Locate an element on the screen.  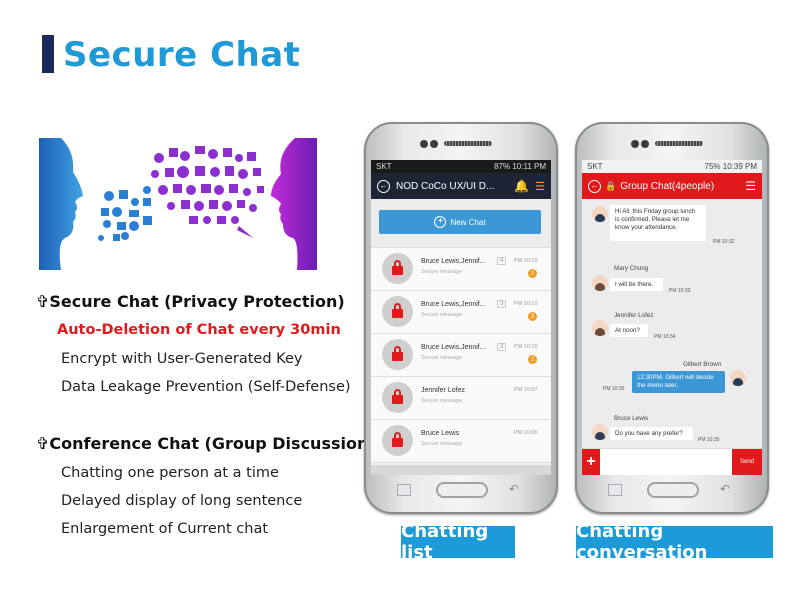
sender-name: Gilbert Brown is located at coordinates (702, 364).